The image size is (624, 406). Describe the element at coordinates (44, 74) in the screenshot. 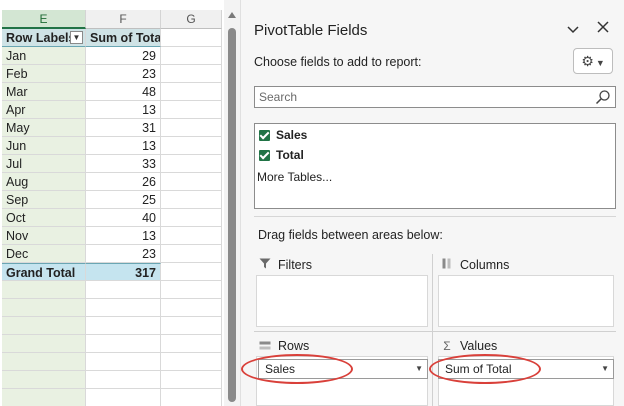

I see `table-row-label: Feb` at that location.